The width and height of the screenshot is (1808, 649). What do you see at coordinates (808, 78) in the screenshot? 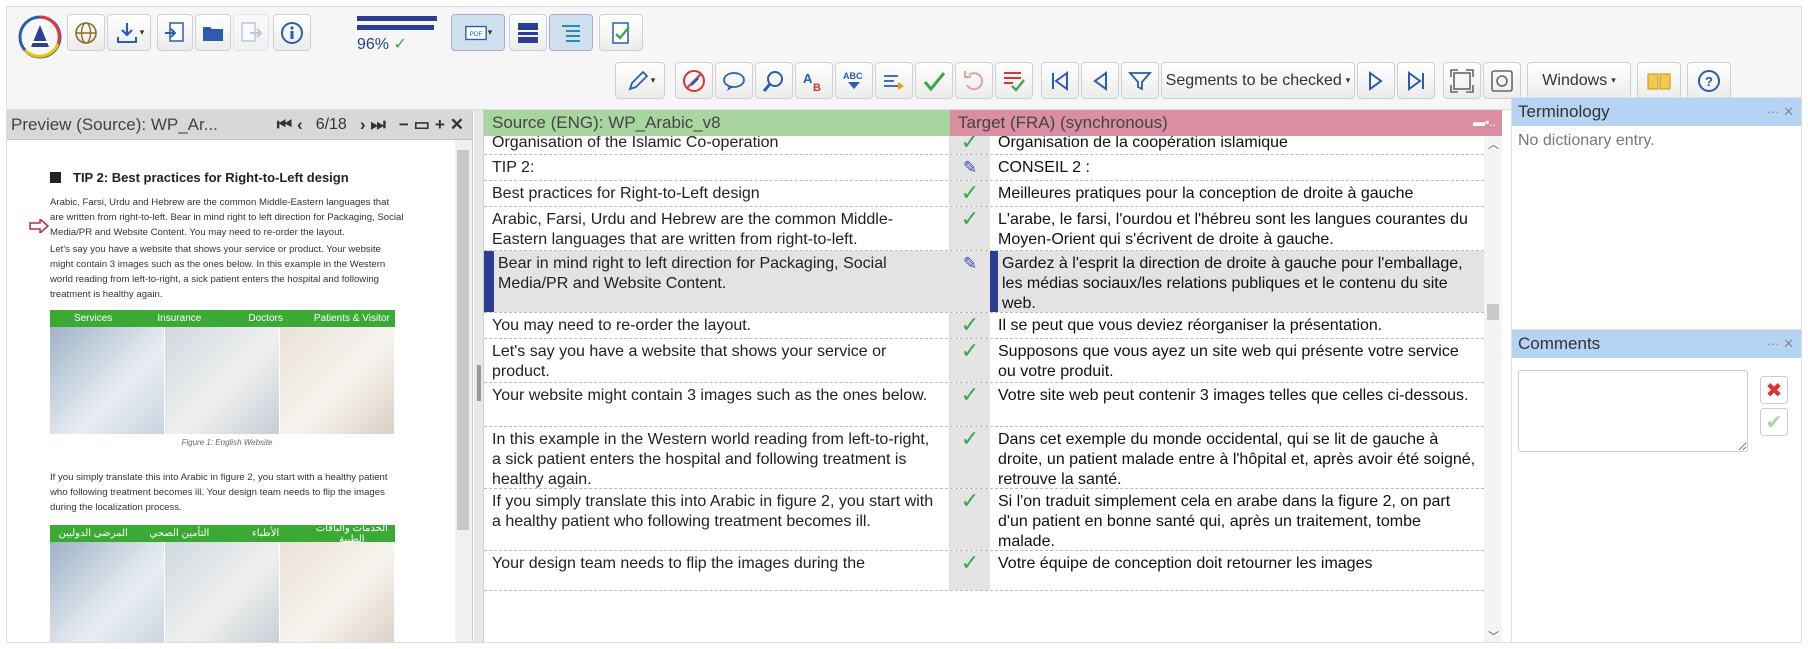
I see `svg-text: A` at bounding box center [808, 78].